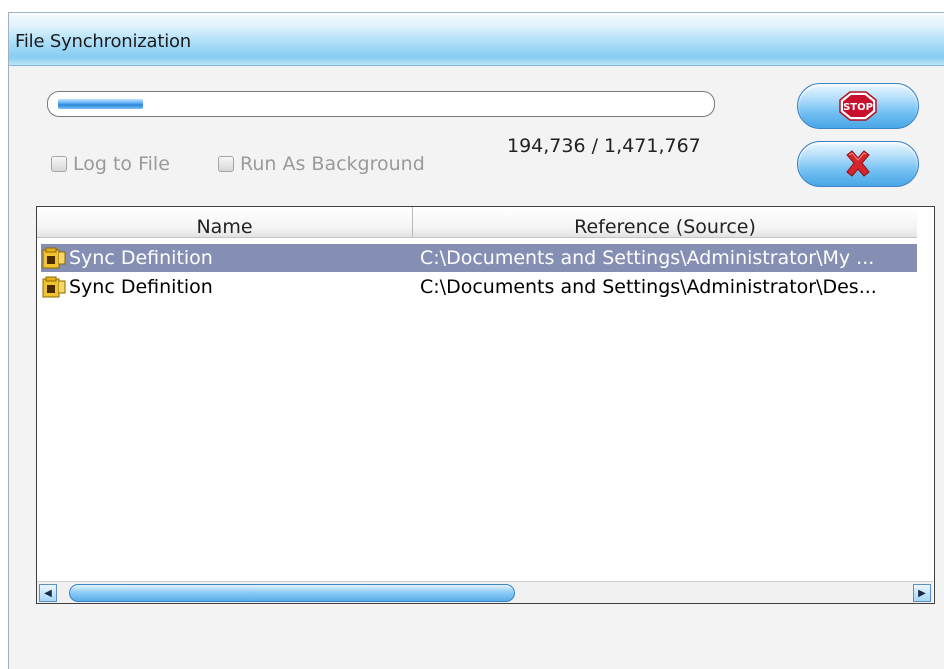 The height and width of the screenshot is (669, 944). What do you see at coordinates (381, 104) in the screenshot?
I see `progress-bar` at bounding box center [381, 104].